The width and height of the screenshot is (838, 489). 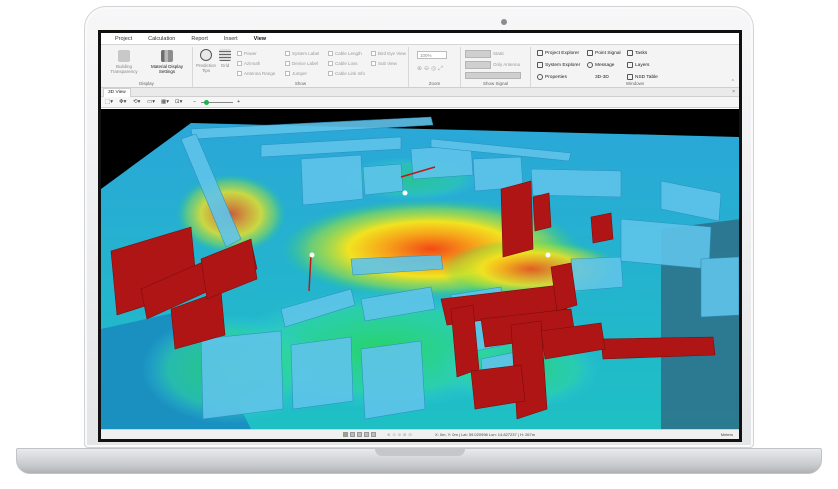 I want to click on grid-icon, so click(x=225, y=55).